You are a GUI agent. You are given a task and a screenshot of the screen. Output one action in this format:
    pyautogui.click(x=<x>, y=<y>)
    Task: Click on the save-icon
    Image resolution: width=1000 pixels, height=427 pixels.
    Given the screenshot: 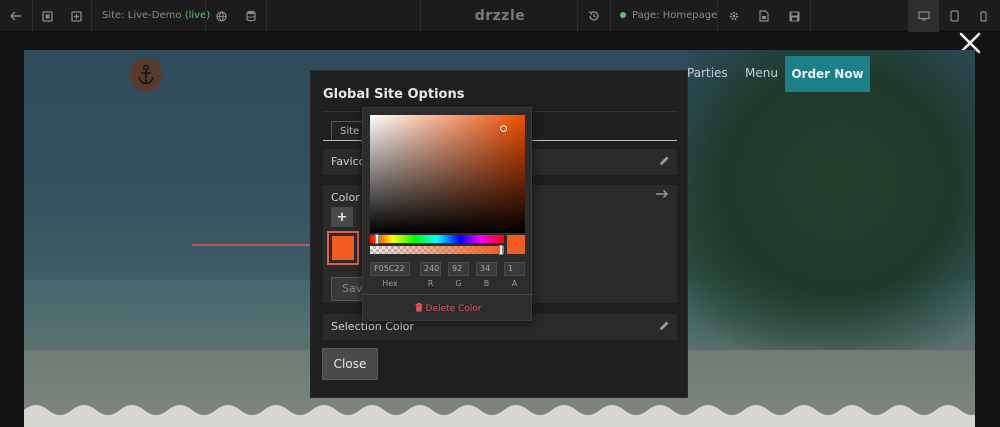 What is the action you would take?
    pyautogui.click(x=794, y=16)
    